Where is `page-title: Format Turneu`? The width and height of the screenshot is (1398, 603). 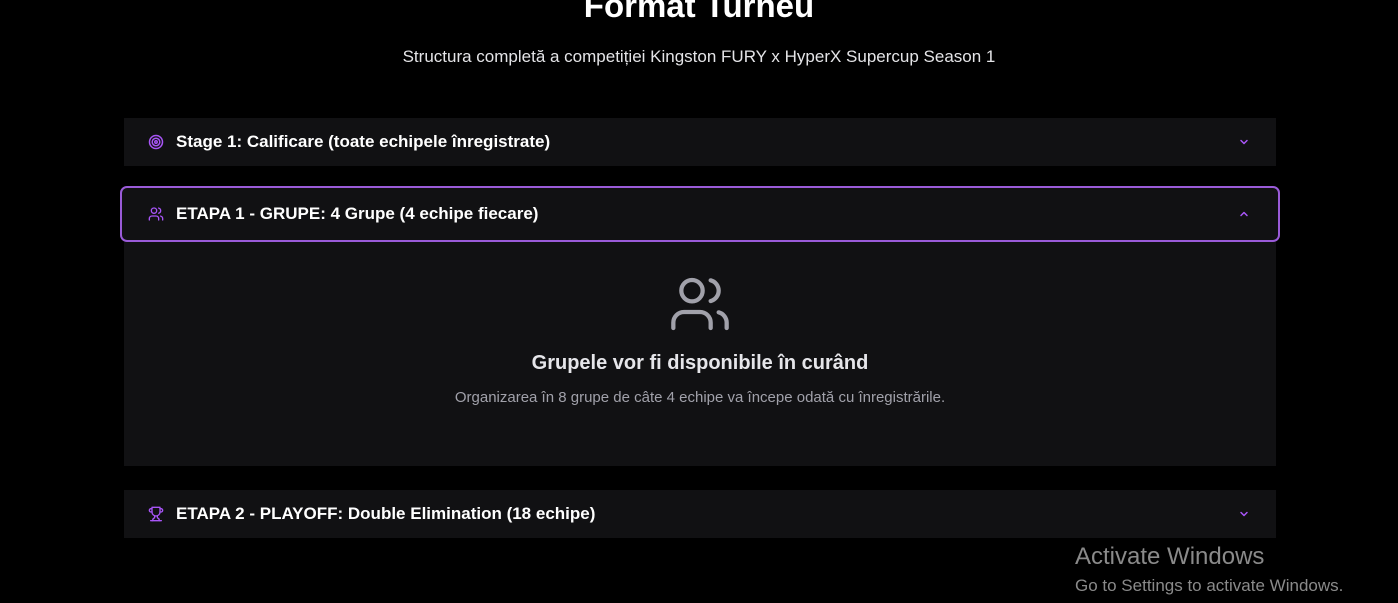
page-title: Format Turneu is located at coordinates (699, 12).